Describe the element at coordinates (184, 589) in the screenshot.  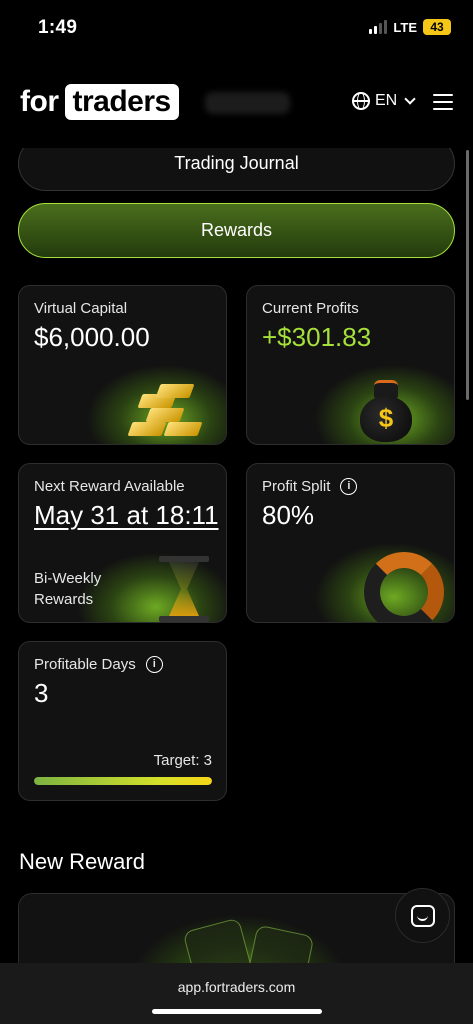
I see `hourglass-icon` at that location.